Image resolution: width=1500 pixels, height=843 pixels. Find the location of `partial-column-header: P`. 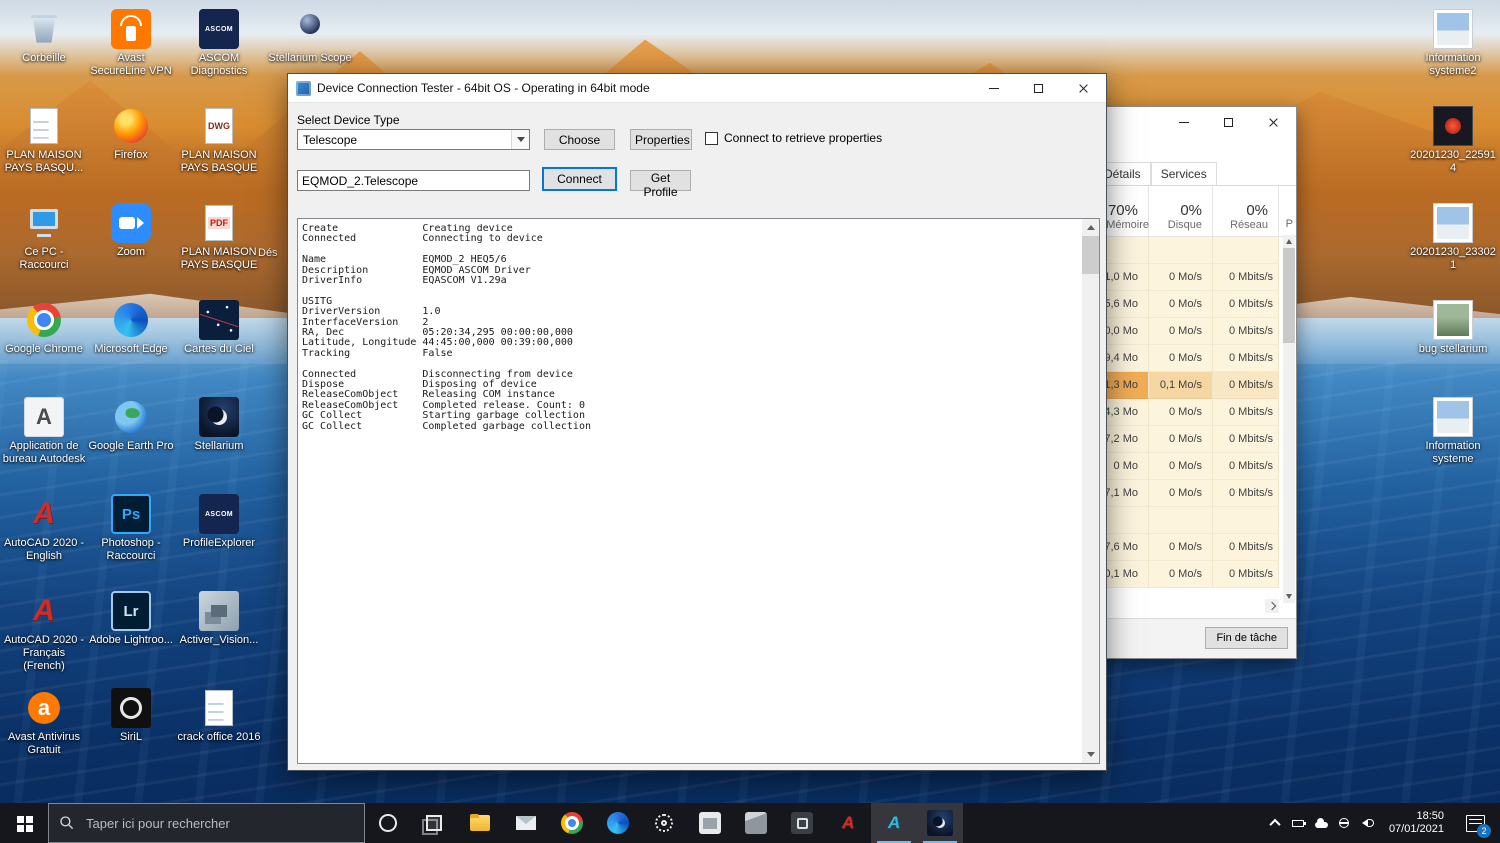

partial-column-header: P is located at coordinates (1289, 224).